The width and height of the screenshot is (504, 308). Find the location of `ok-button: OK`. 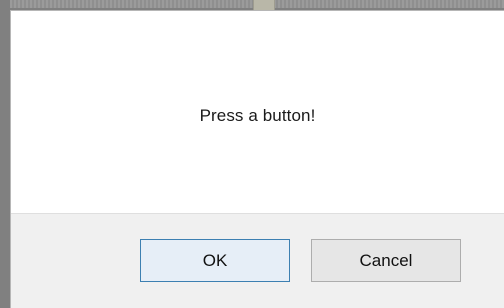

ok-button: OK is located at coordinates (215, 260).